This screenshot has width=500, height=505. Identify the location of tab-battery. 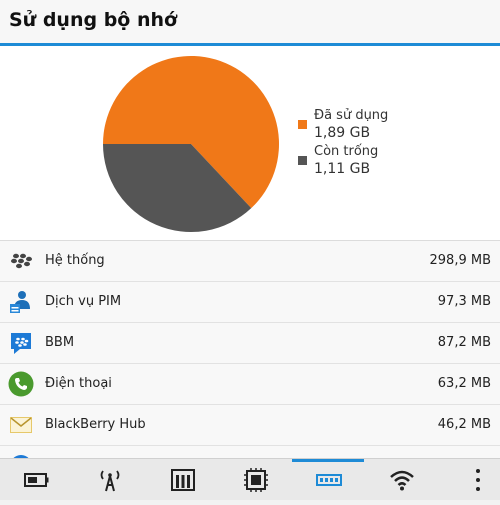
(36, 480).